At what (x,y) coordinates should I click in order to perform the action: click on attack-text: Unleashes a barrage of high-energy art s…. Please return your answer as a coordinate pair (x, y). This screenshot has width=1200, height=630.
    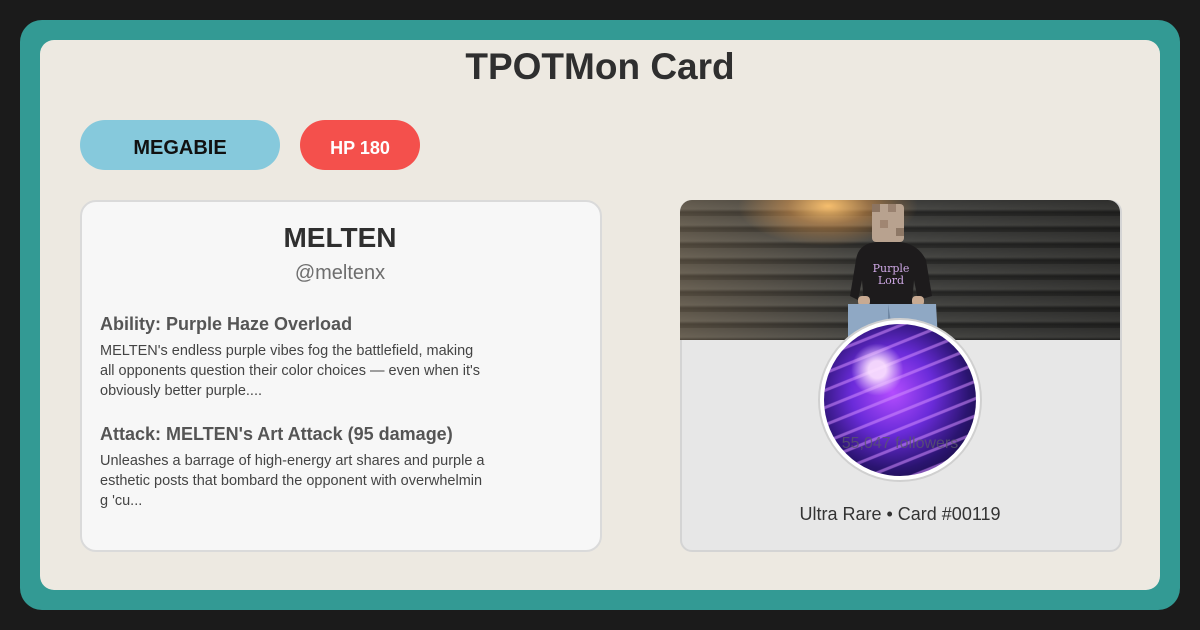
    Looking at the image, I should click on (292, 481).